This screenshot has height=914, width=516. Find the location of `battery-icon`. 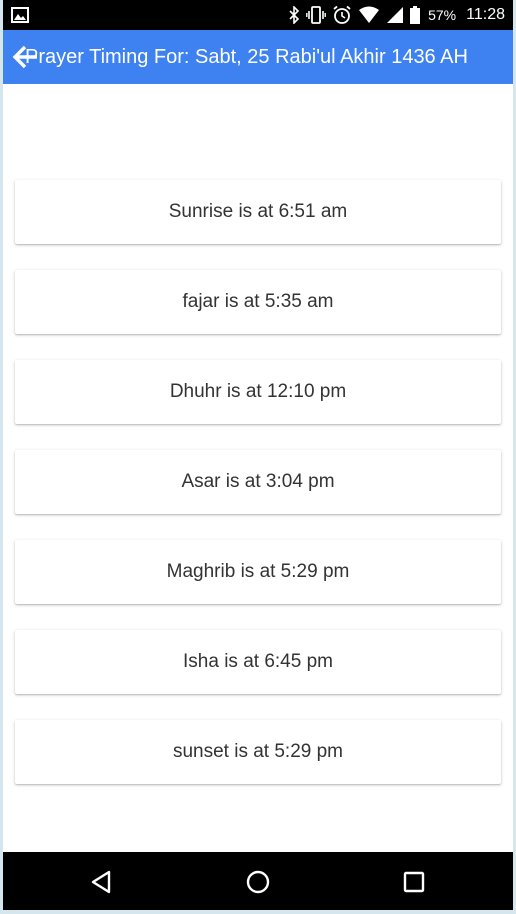

battery-icon is located at coordinates (415, 15).